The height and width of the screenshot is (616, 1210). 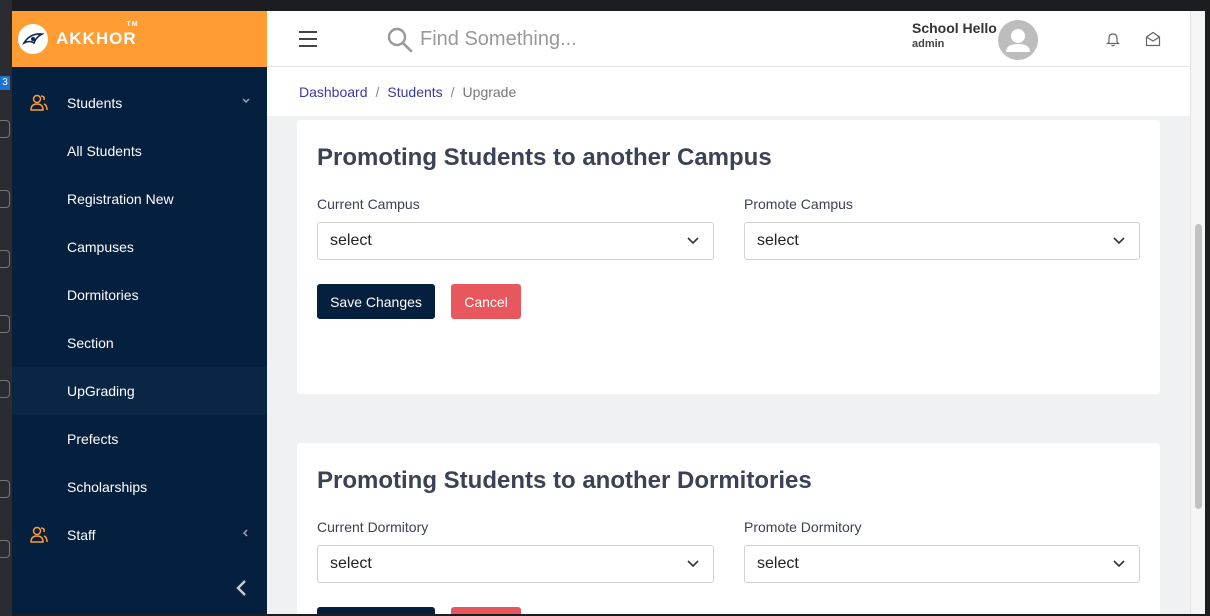 I want to click on logo-icon, so click(x=33, y=39).